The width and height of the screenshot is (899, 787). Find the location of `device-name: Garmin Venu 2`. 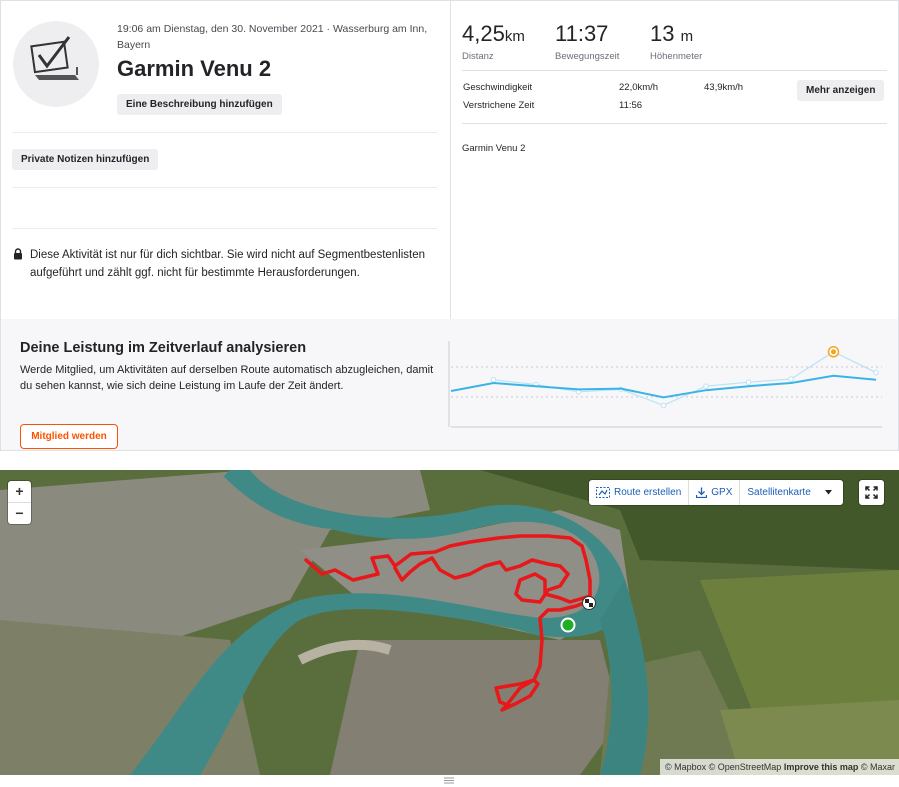

device-name: Garmin Venu 2 is located at coordinates (494, 148).